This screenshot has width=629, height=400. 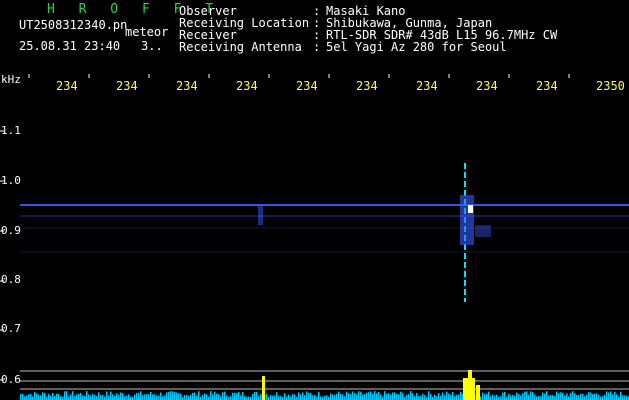 I want to click on y-tick-label: 0.8, so click(x=11, y=279).